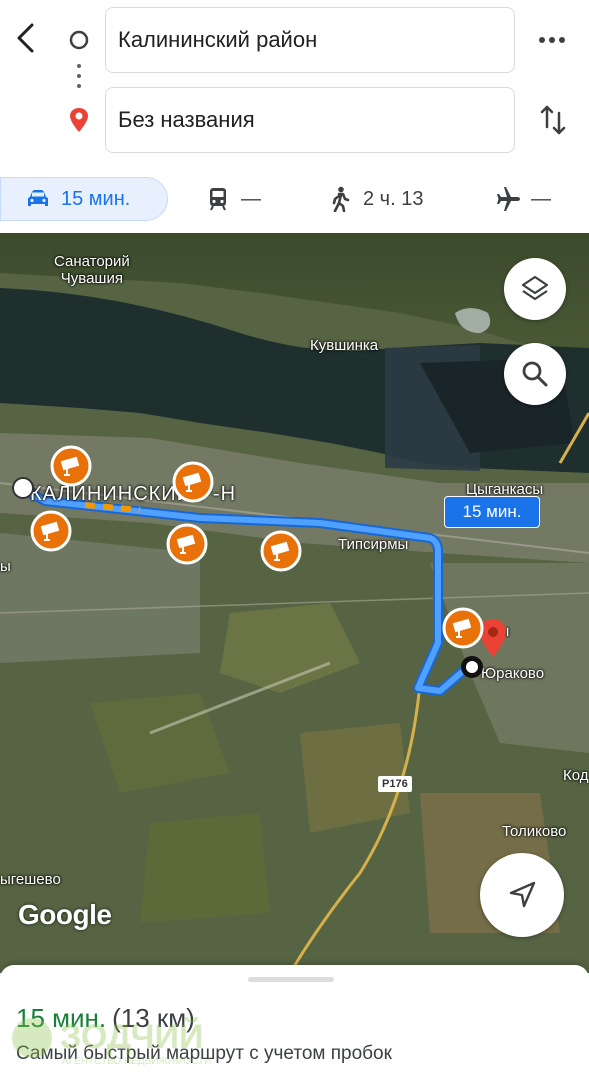 The width and height of the screenshot is (589, 1080). What do you see at coordinates (96, 198) in the screenshot?
I see `mode-drive-label: 15 мин.` at bounding box center [96, 198].